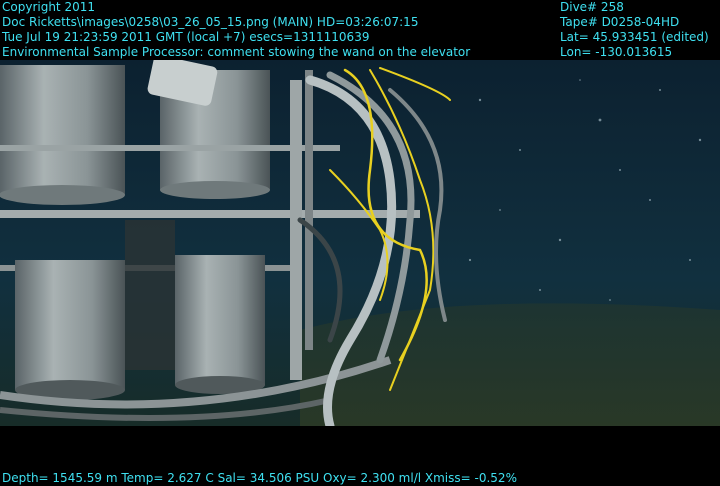 Image resolution: width=720 pixels, height=486 pixels. I want to click on cylinder-lower-middle, so click(220, 320).